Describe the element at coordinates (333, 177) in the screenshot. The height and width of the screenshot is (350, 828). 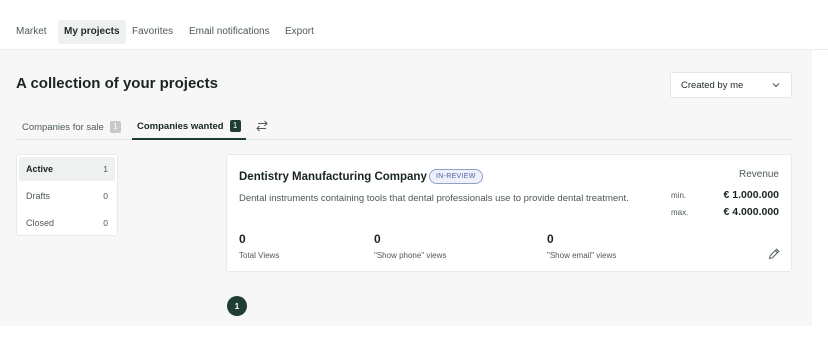
I see `company-name: Dentistry Manufacturing Company` at that location.